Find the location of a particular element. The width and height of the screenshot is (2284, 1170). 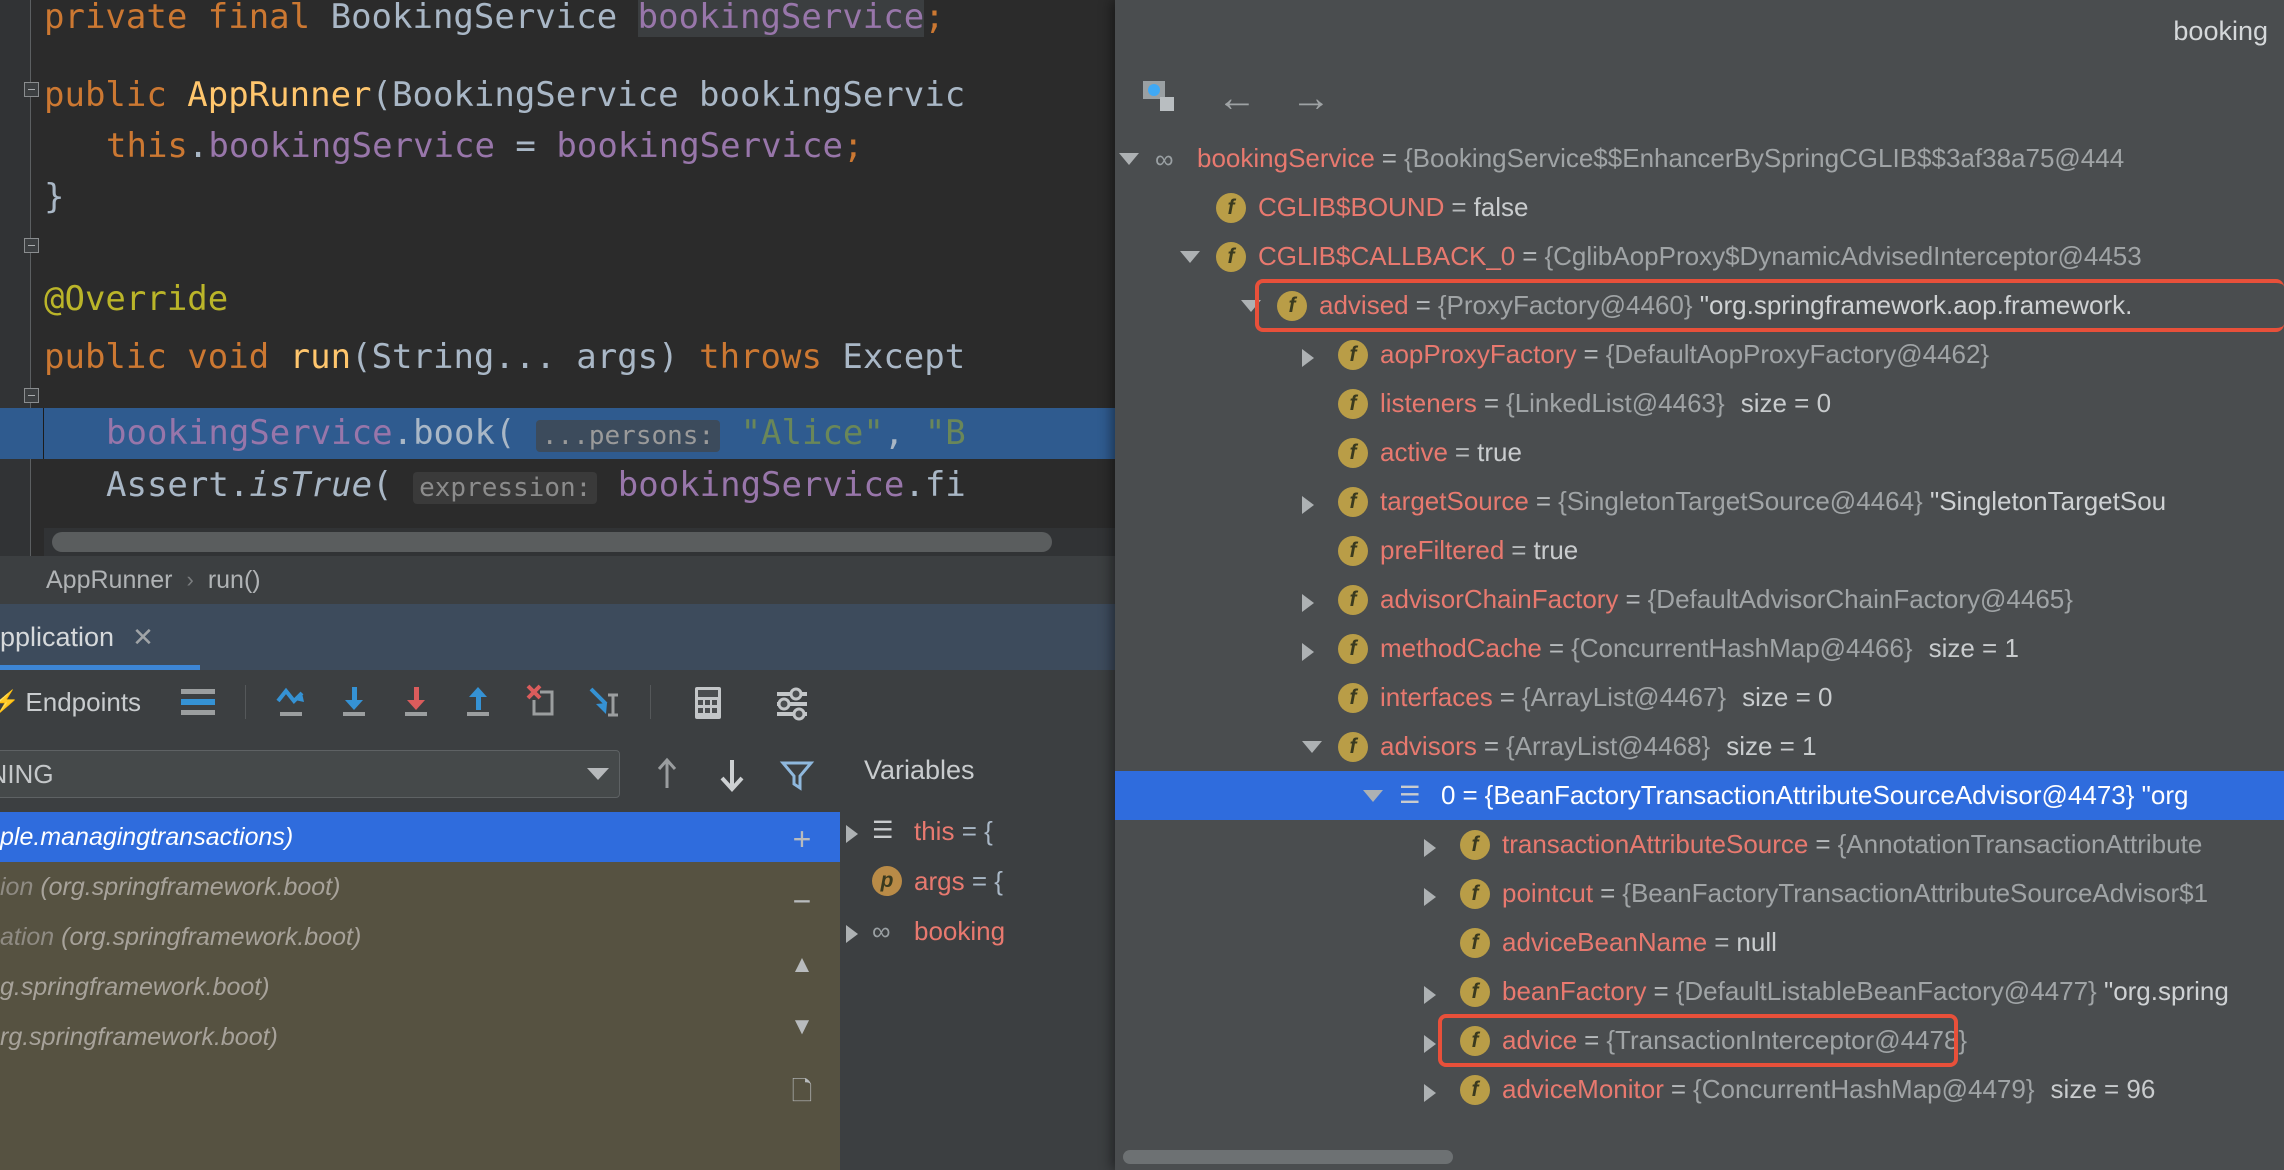

token-keyword: final is located at coordinates (269, 18).